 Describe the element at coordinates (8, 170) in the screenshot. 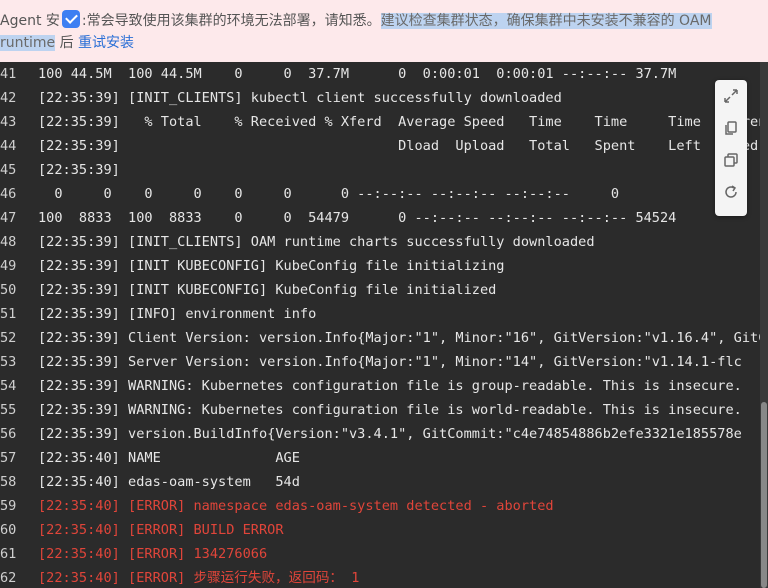

I see `line-number: 45` at that location.